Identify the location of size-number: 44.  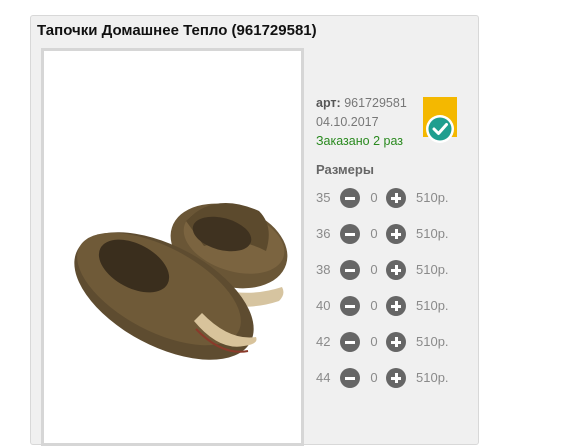
(323, 377).